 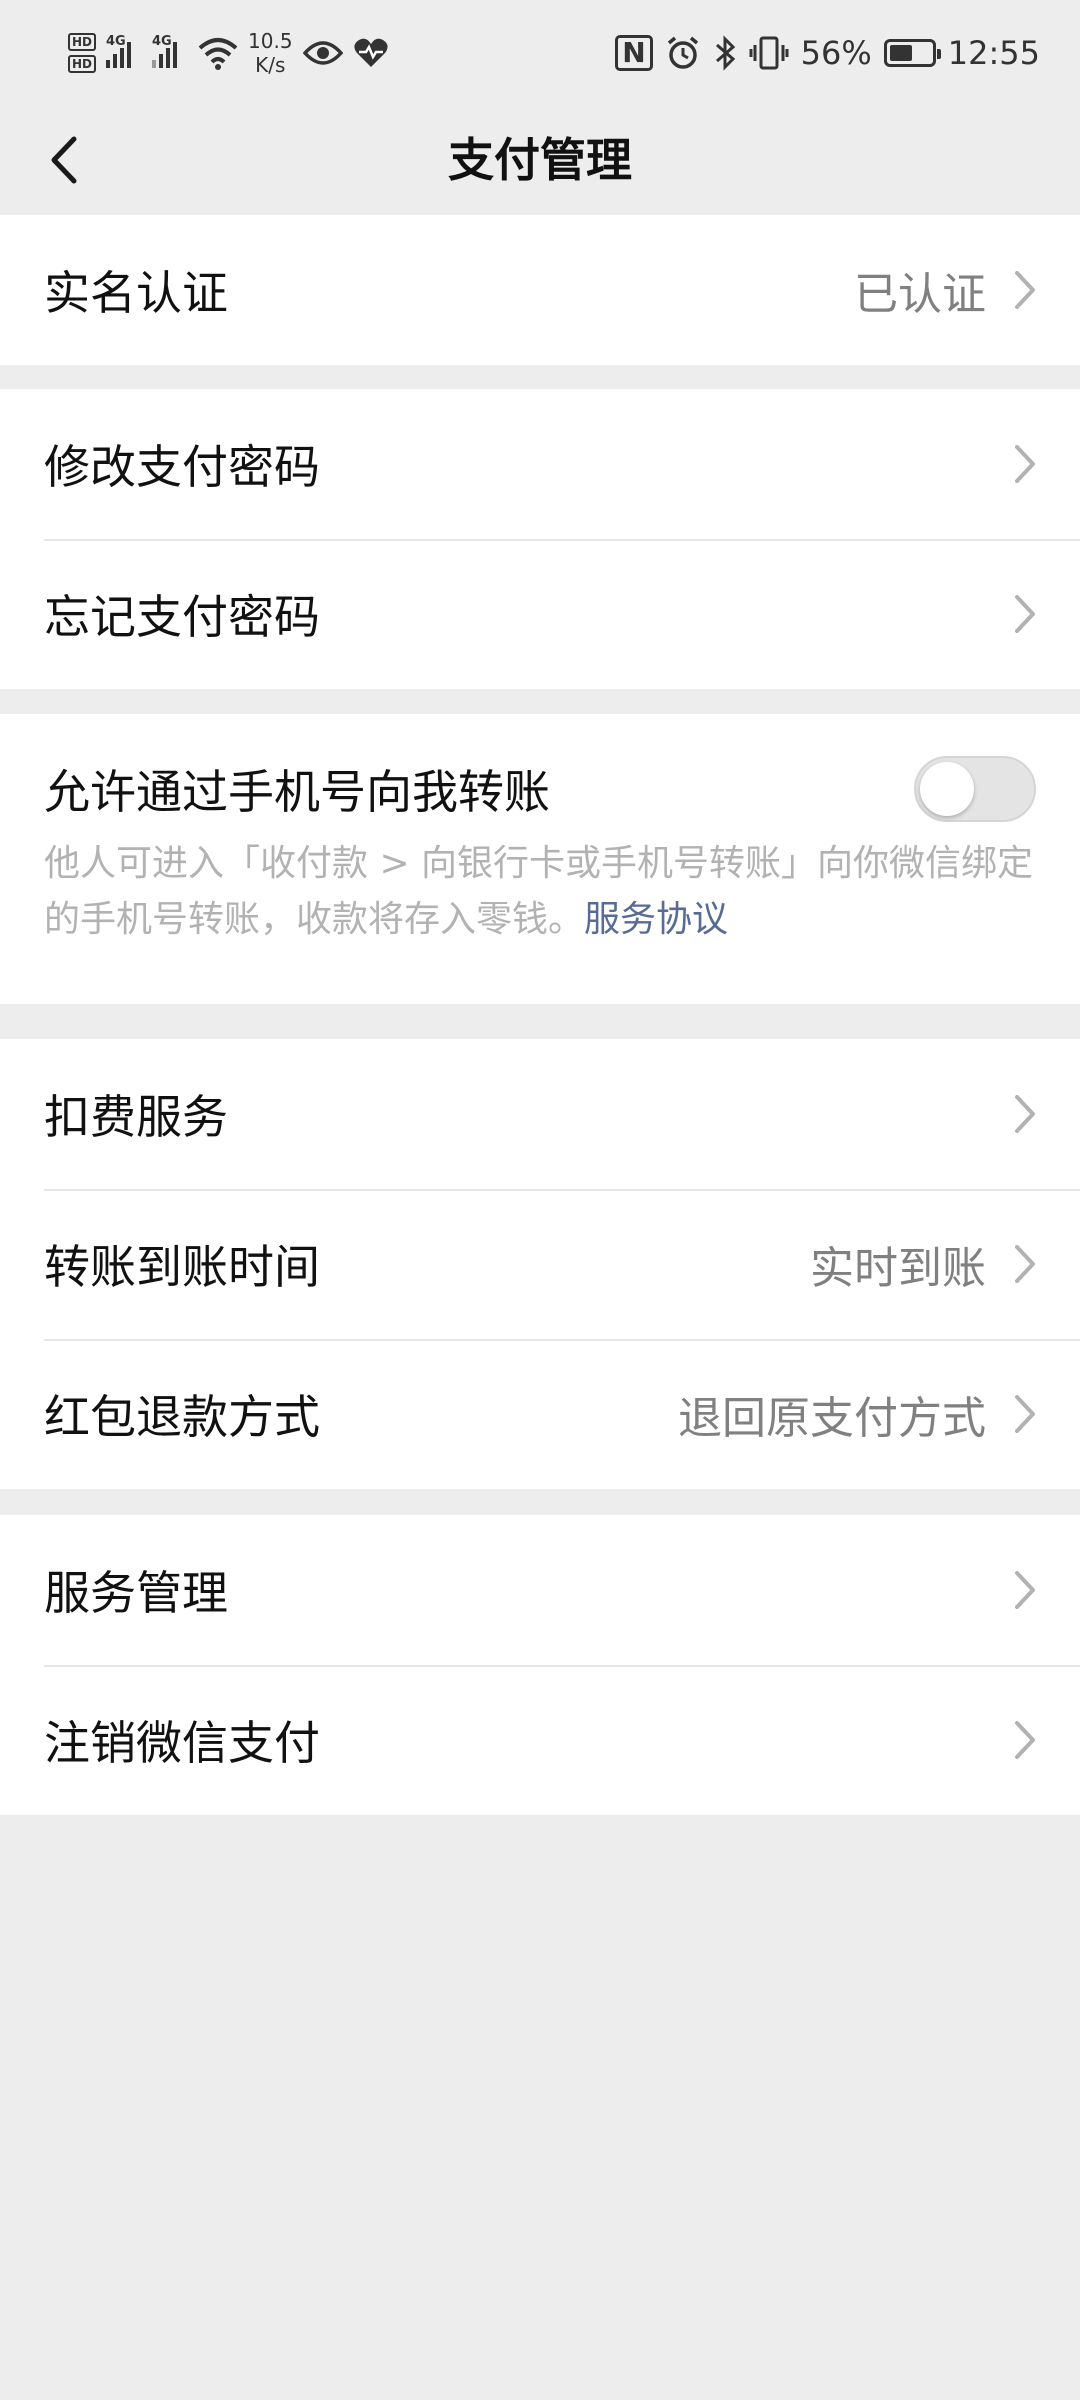 What do you see at coordinates (634, 53) in the screenshot?
I see `nfc-icon: N` at bounding box center [634, 53].